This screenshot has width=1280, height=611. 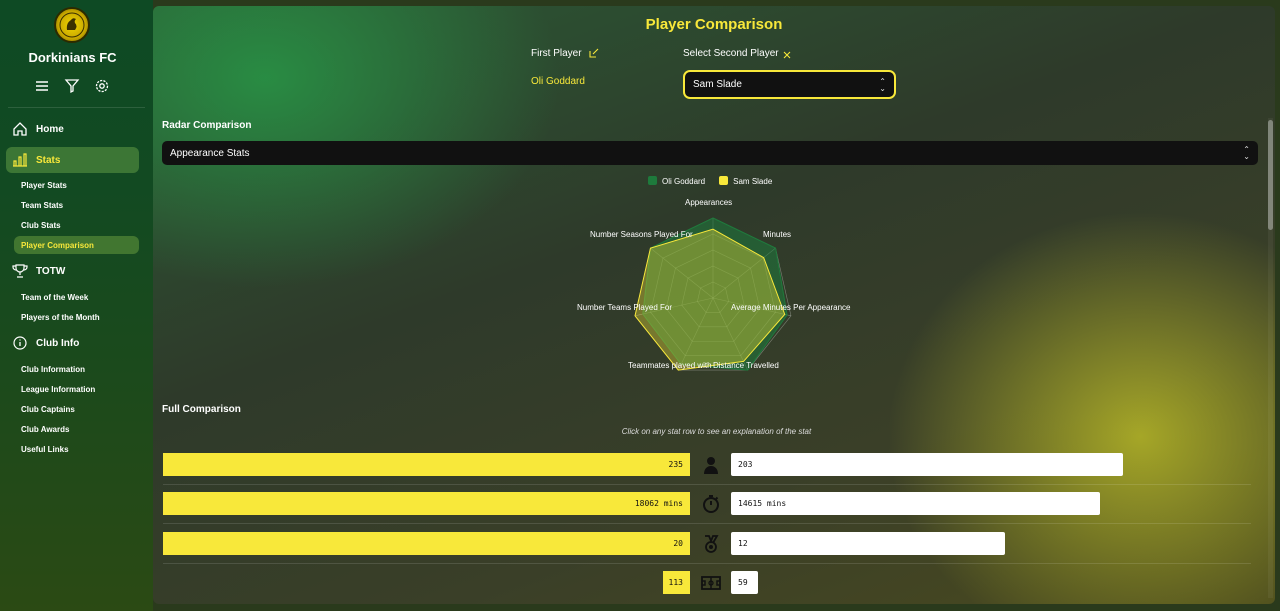 What do you see at coordinates (709, 202) in the screenshot?
I see `radar-axis-label: Appearances` at bounding box center [709, 202].